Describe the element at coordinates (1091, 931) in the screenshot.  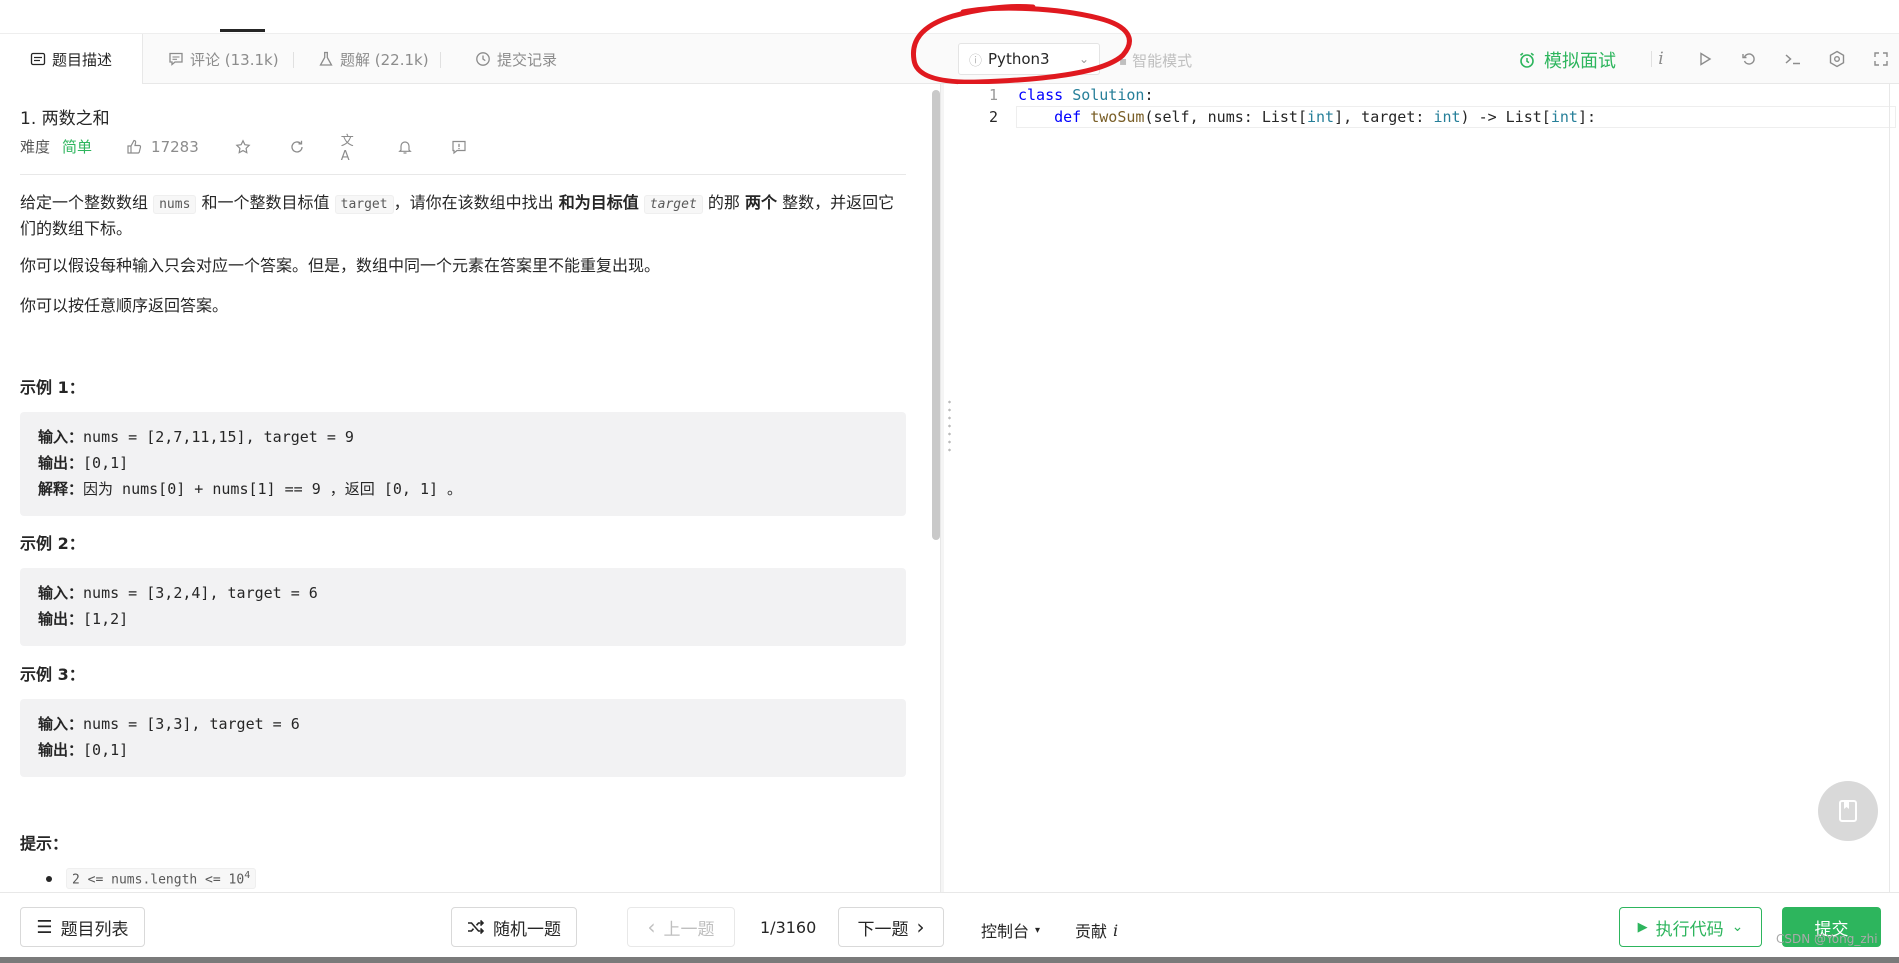
I see `contribute-label: 贡献` at that location.